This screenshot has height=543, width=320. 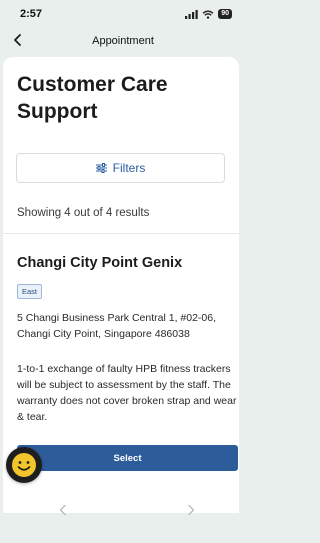 I want to click on status-bar: 2:57 90, so click(x=123, y=14).